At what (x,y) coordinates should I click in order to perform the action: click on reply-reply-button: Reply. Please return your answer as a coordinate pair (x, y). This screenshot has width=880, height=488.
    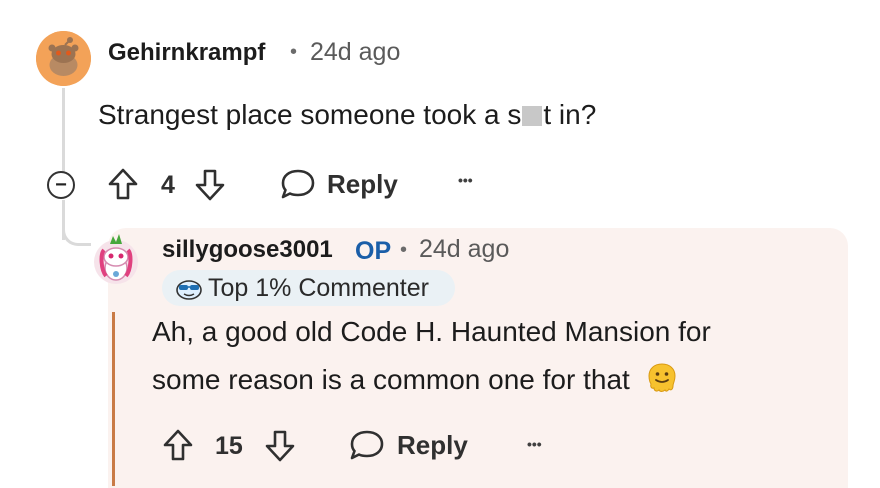
    Looking at the image, I should click on (408, 445).